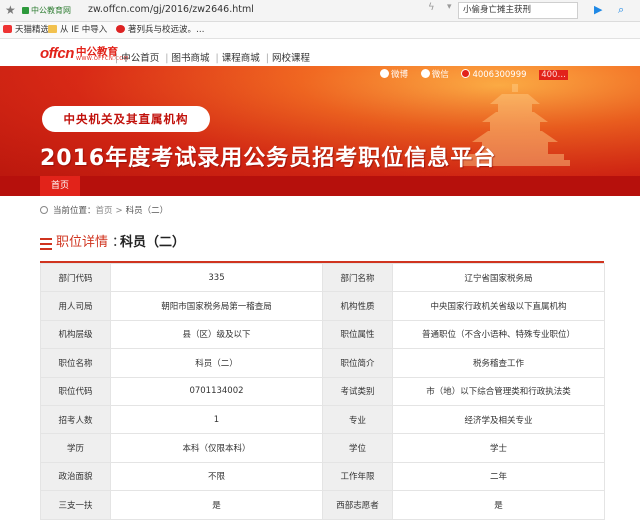 This screenshot has height=522, width=640. What do you see at coordinates (84, 30) in the screenshot?
I see `bookmark-label: 从 IE 中导入` at bounding box center [84, 30].